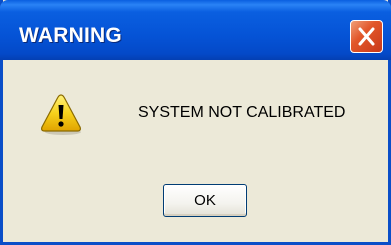  I want to click on close-icon, so click(366, 36).